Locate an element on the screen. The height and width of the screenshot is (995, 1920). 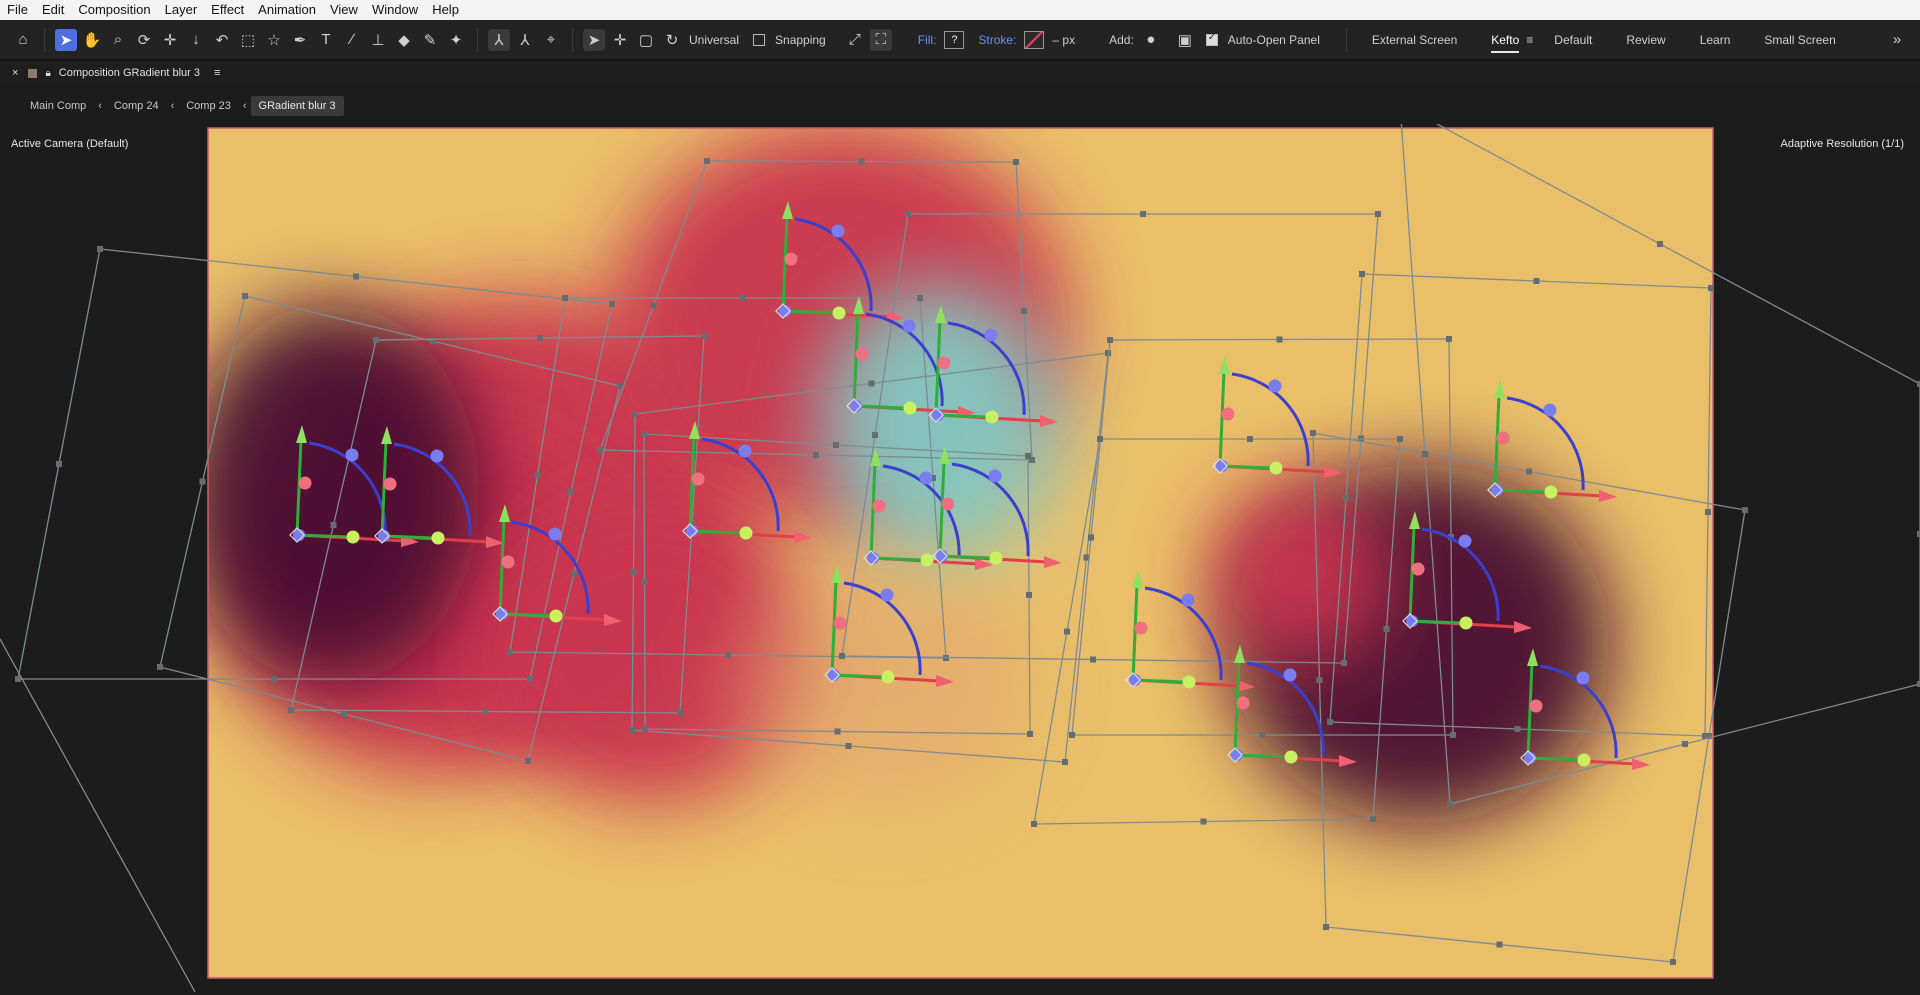
stroke-width: – px is located at coordinates (1063, 40).